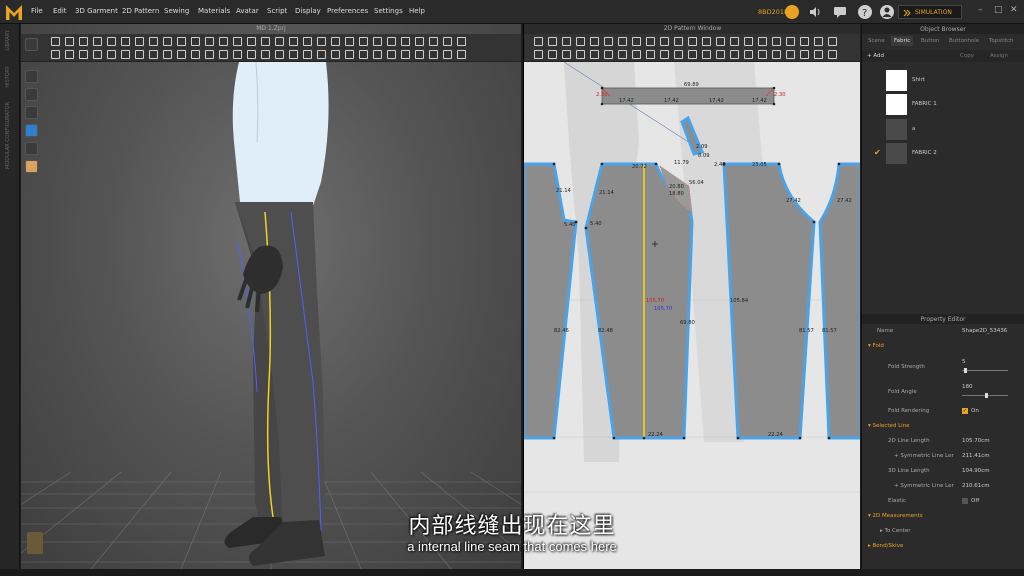 This screenshot has width=1024, height=576. Describe the element at coordinates (943, 129) in the screenshot. I see `fabric-item: a` at that location.